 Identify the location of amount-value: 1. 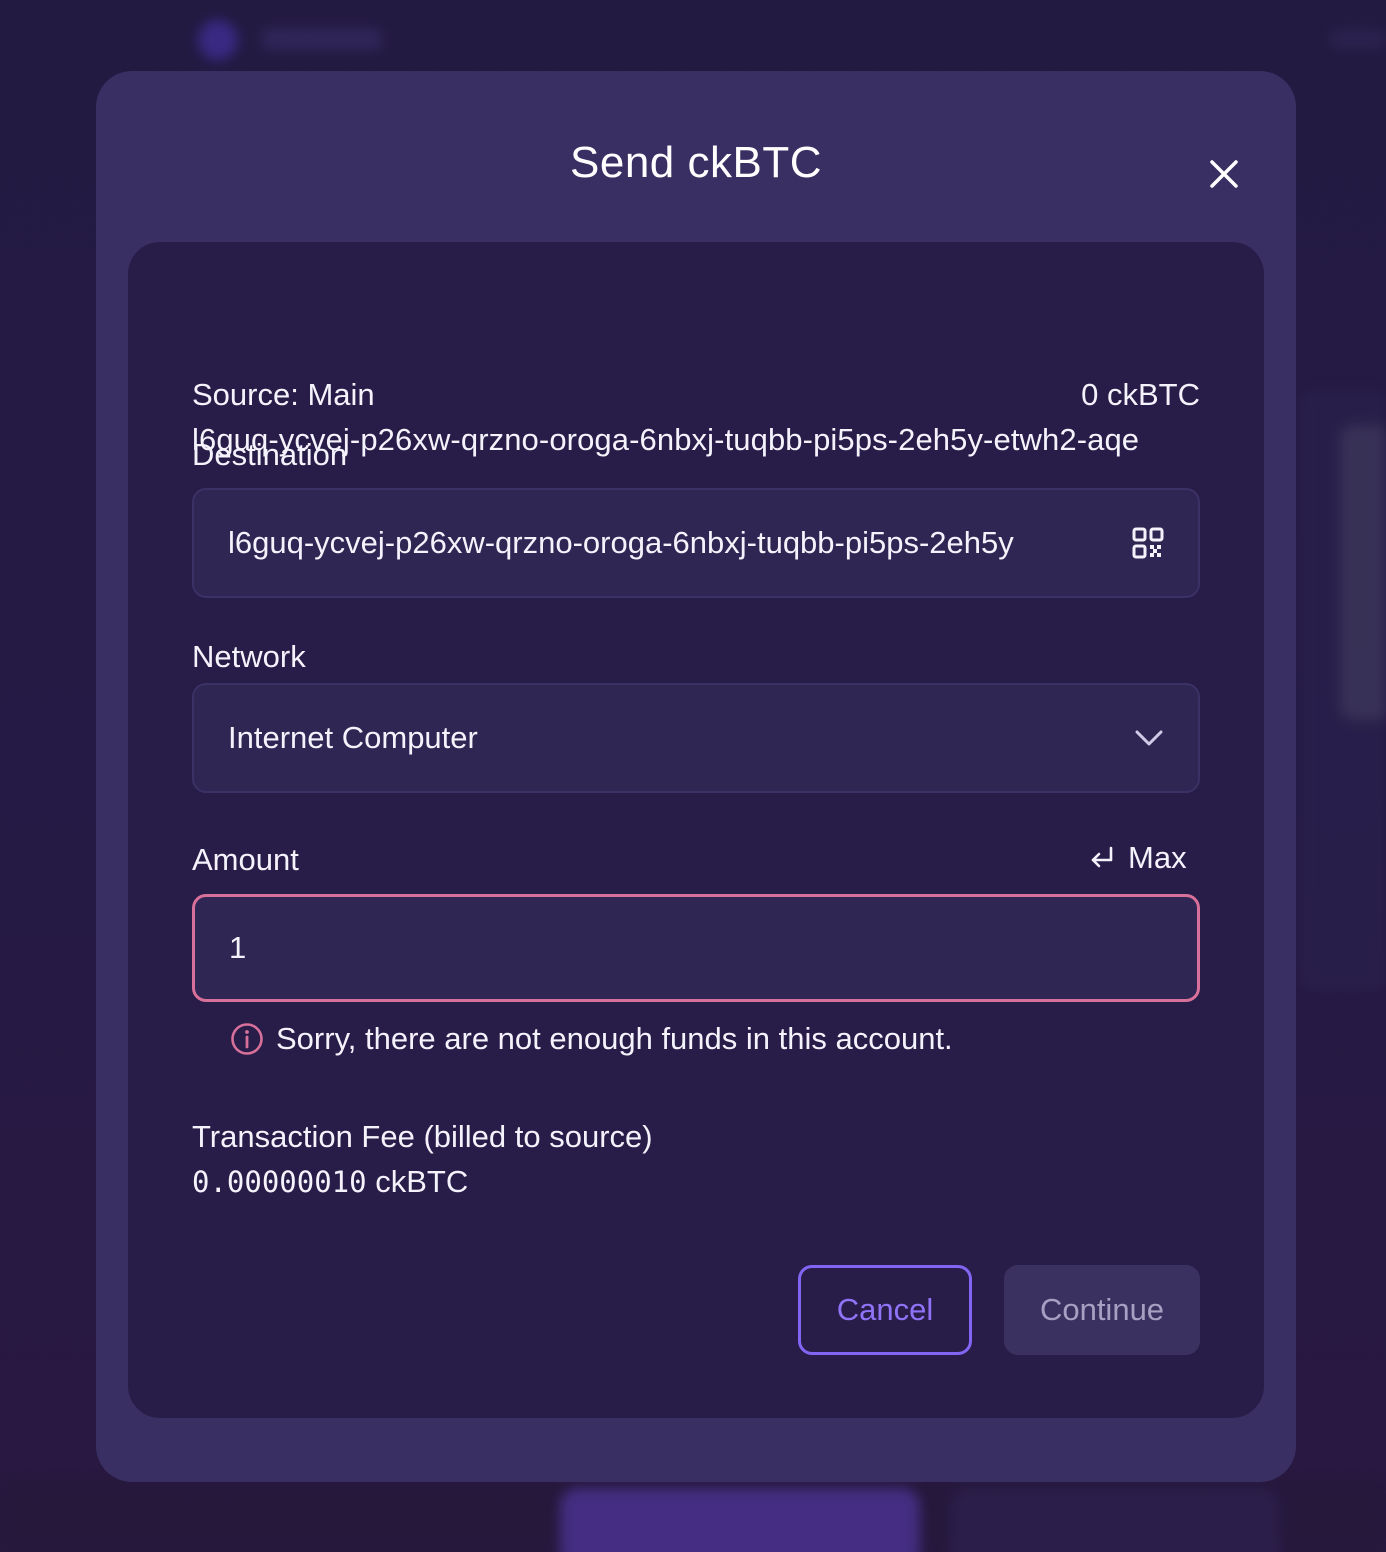
(238, 947).